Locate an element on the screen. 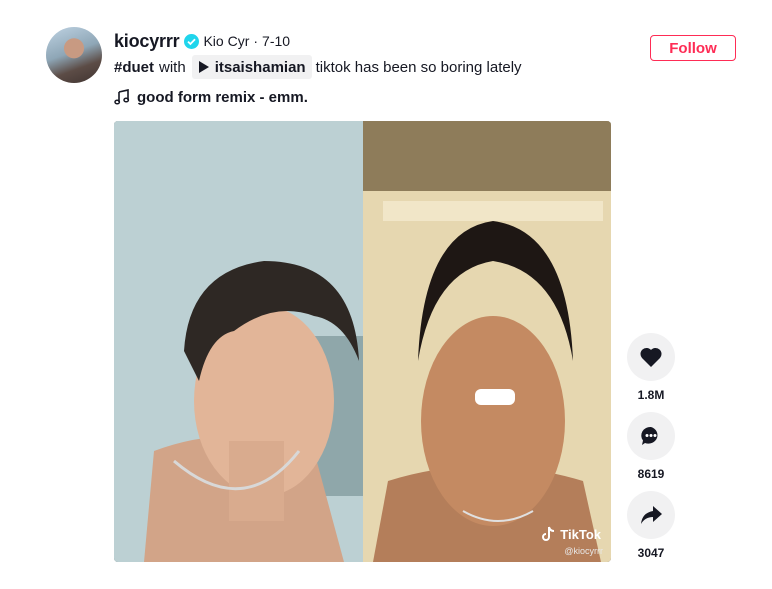  verified-badge-icon is located at coordinates (192, 41).